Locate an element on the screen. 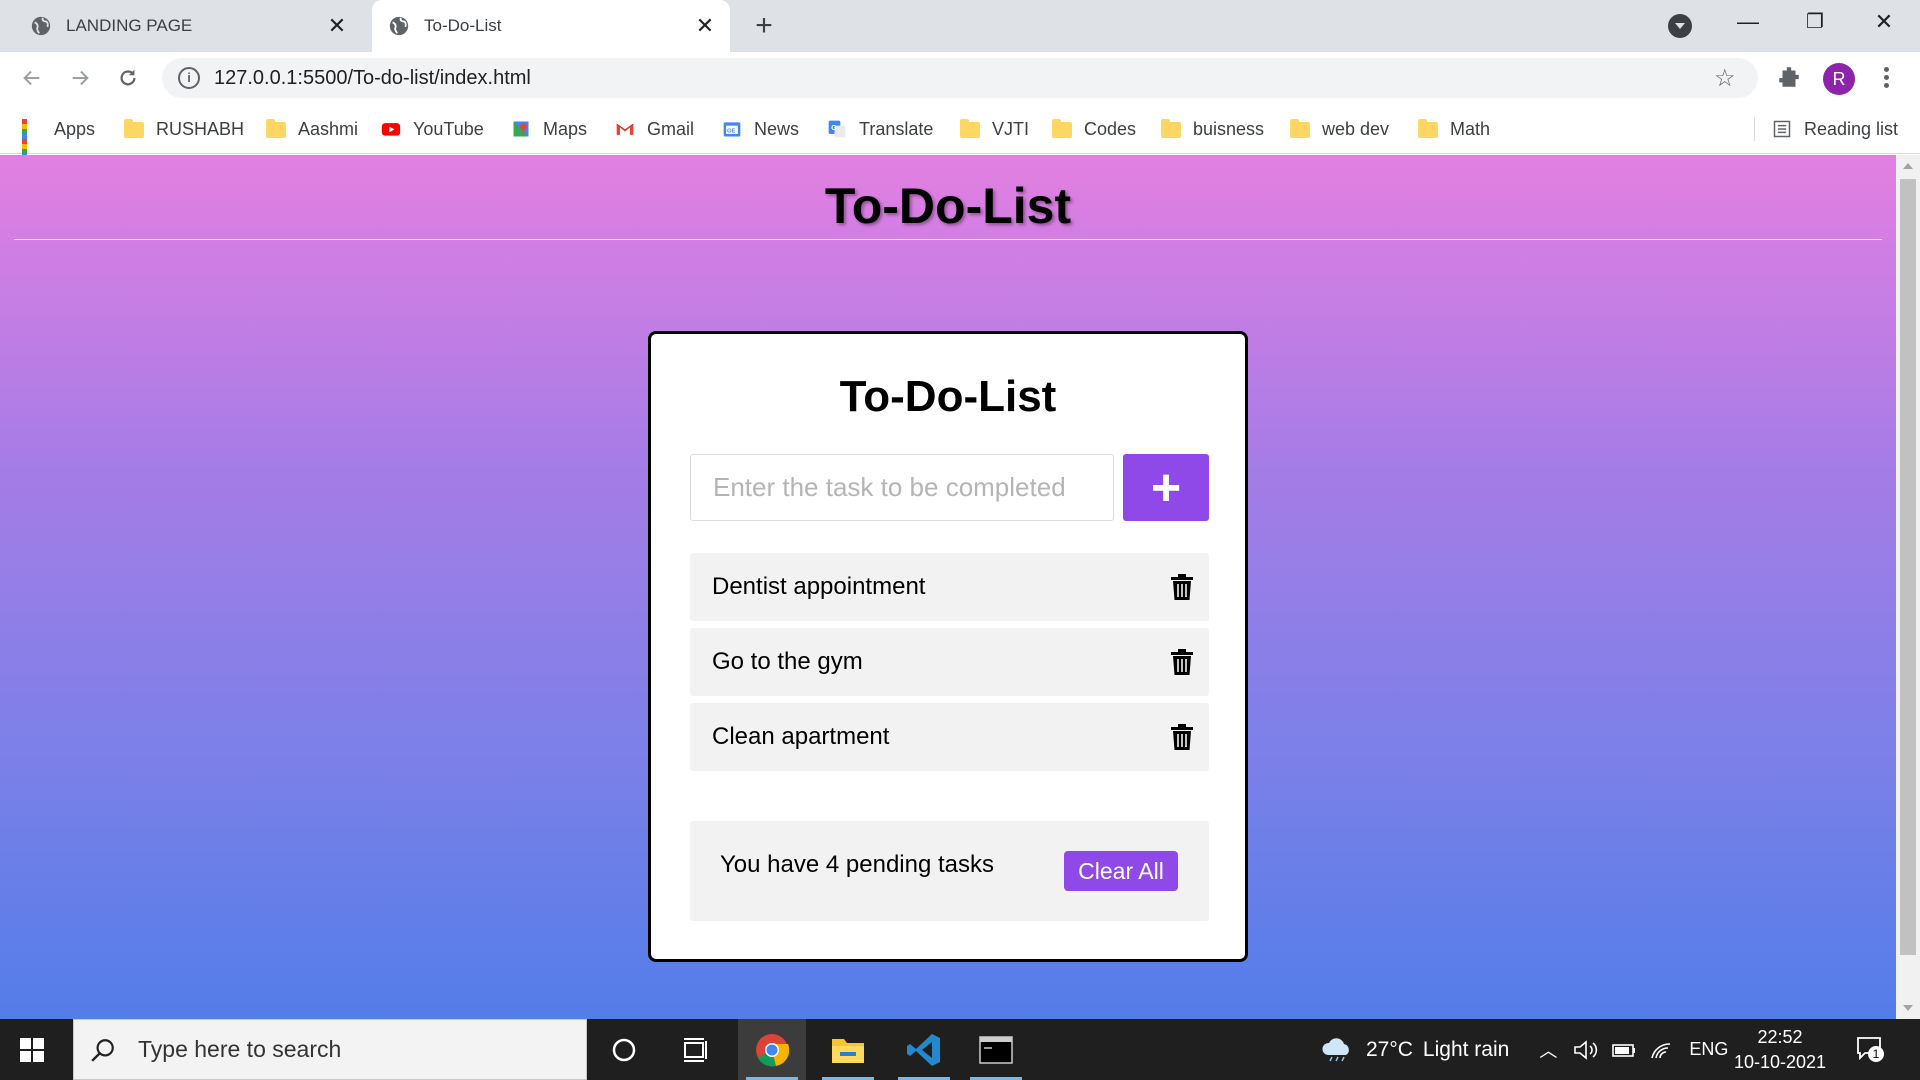 The height and width of the screenshot is (1080, 1920). news-icon: GE is located at coordinates (732, 129).